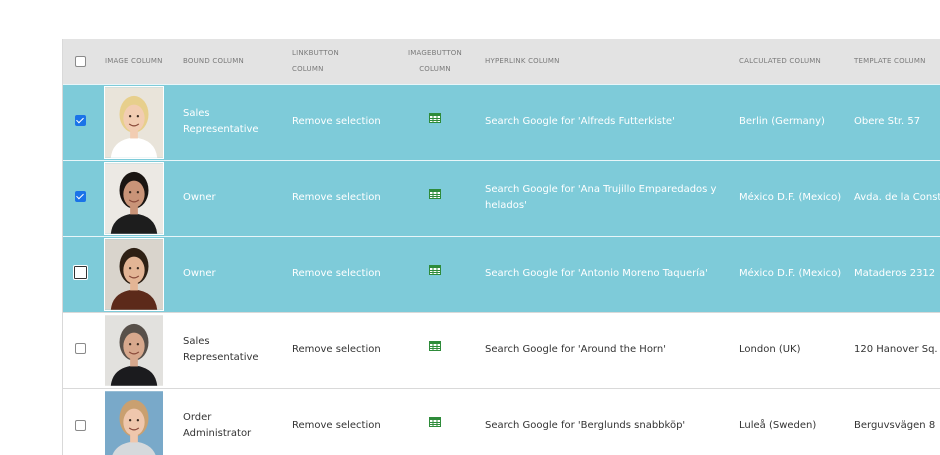 Image resolution: width=940 pixels, height=455 pixels. I want to click on template-cell: Berguvsvägen 8, so click(895, 425).